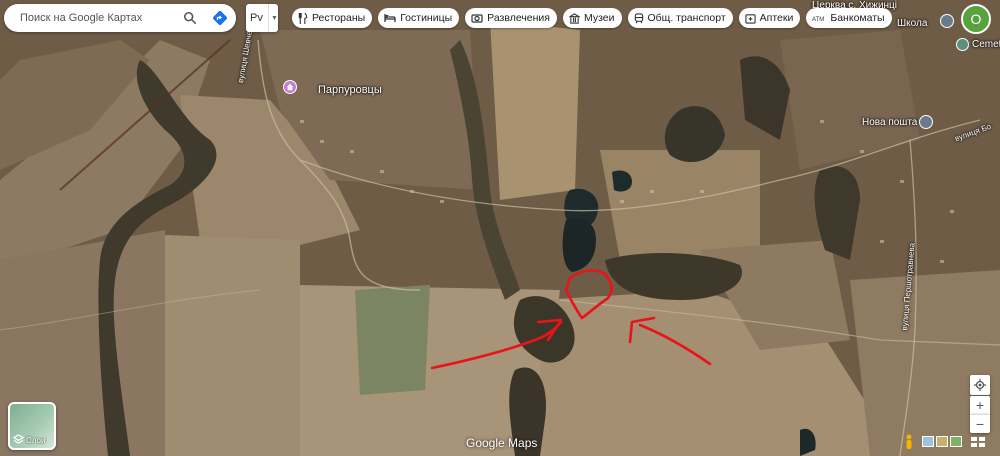 This screenshot has height=456, width=1000. Describe the element at coordinates (477, 18) in the screenshot. I see `camera-icon` at that location.